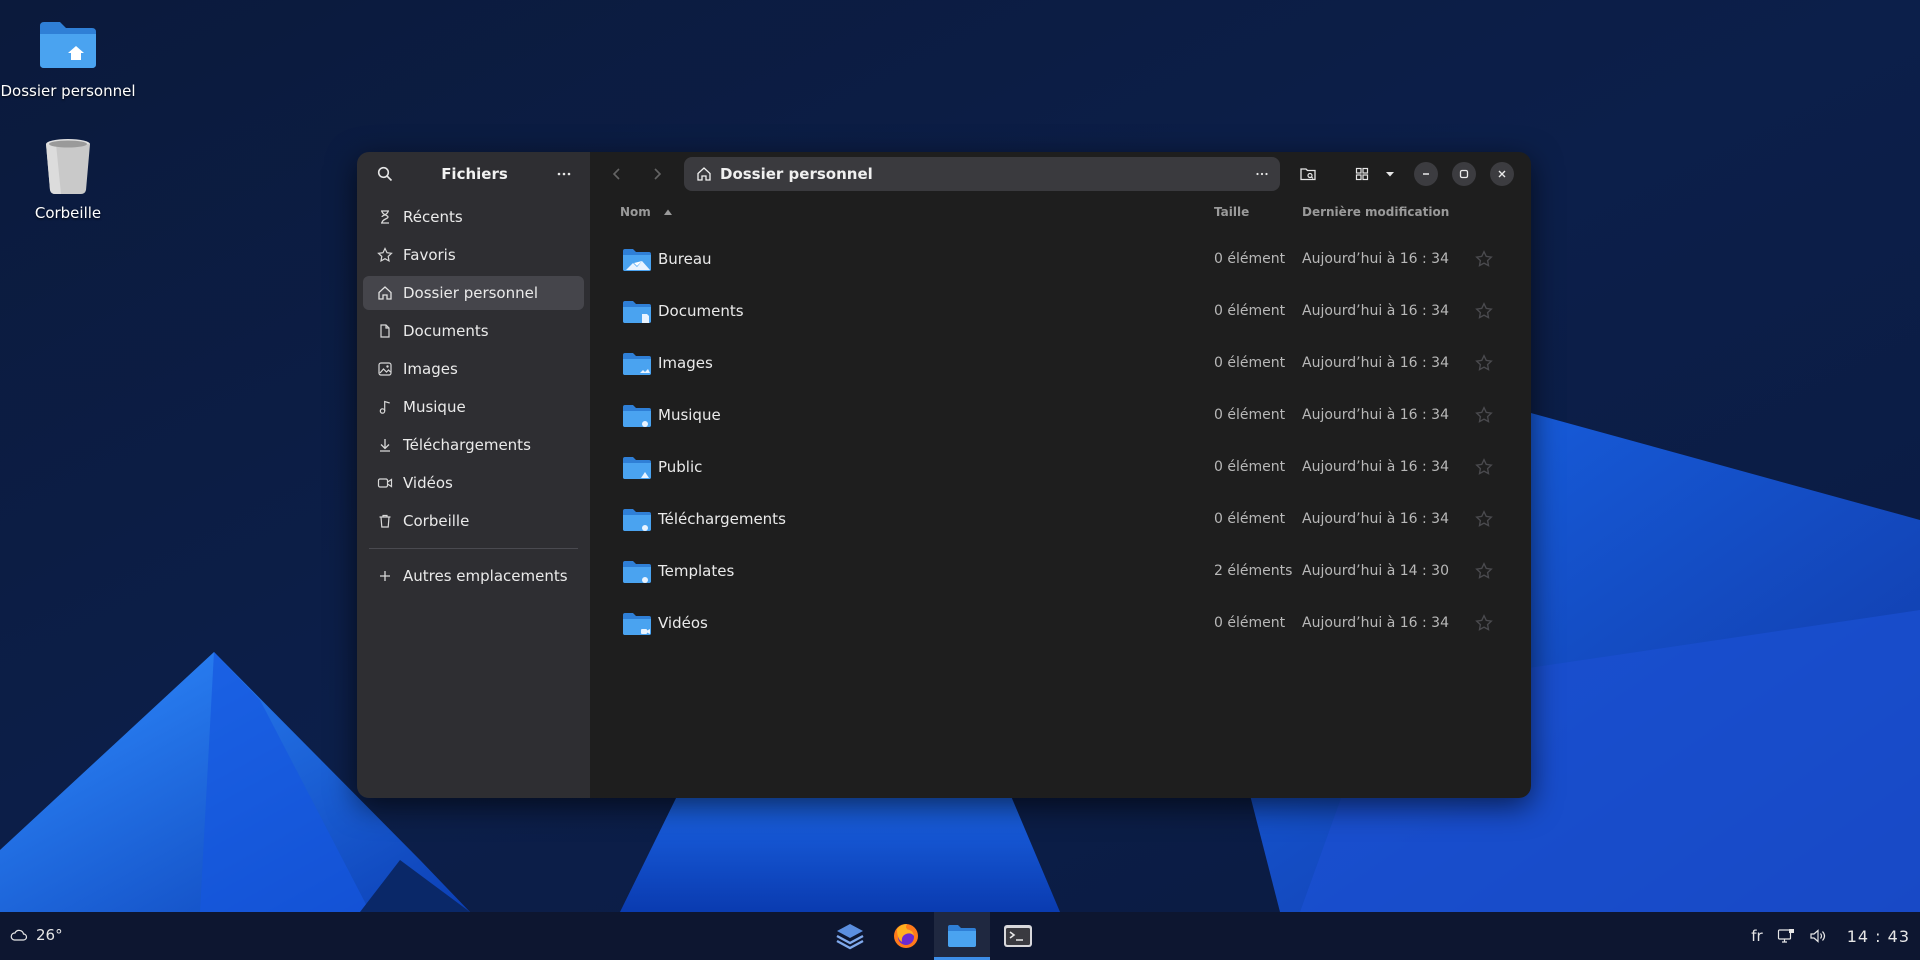 Image resolution: width=1920 pixels, height=960 pixels. What do you see at coordinates (1060, 211) in the screenshot?
I see `column-headers: Nom Taille Dernière modification` at bounding box center [1060, 211].